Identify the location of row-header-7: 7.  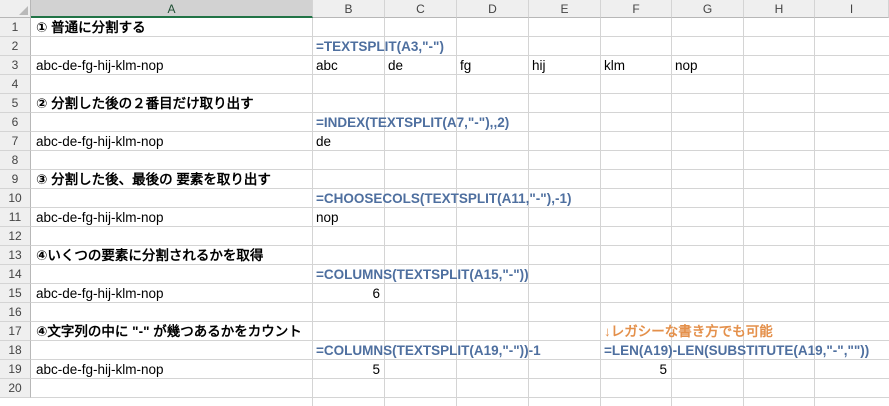
(15, 141).